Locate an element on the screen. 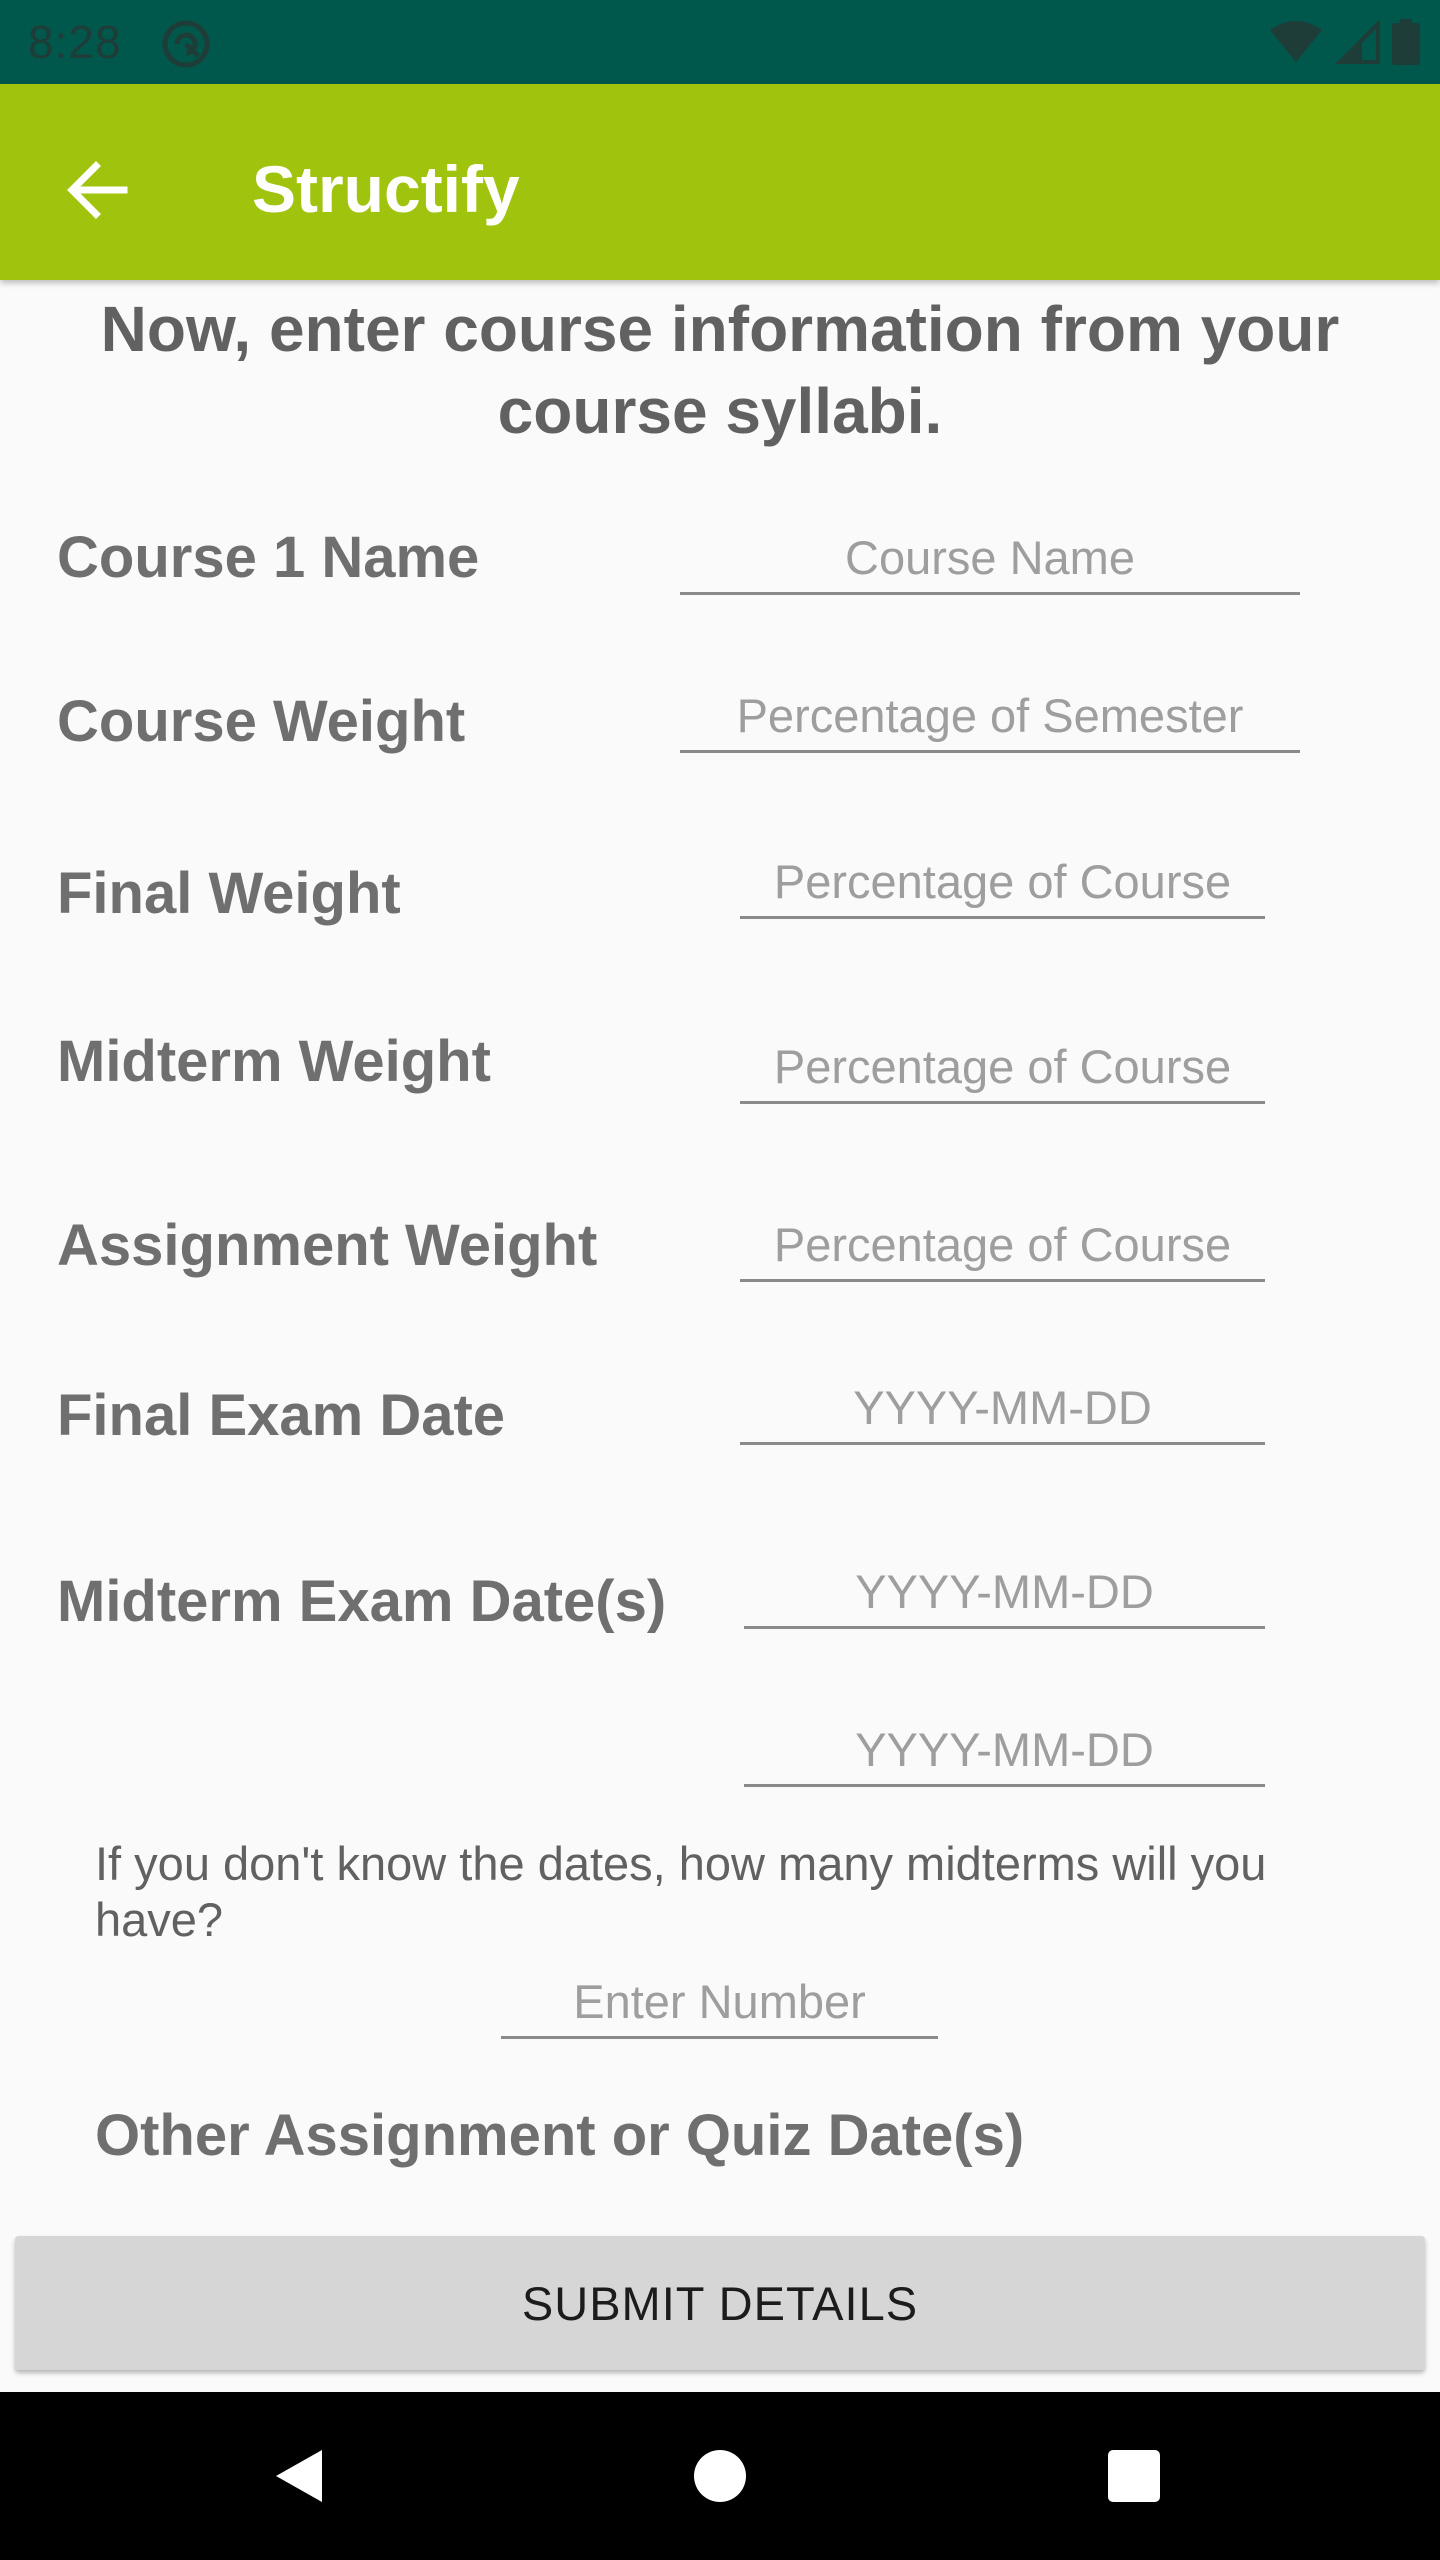 This screenshot has height=2560, width=1440. assignment-weight-input is located at coordinates (1002, 1244).